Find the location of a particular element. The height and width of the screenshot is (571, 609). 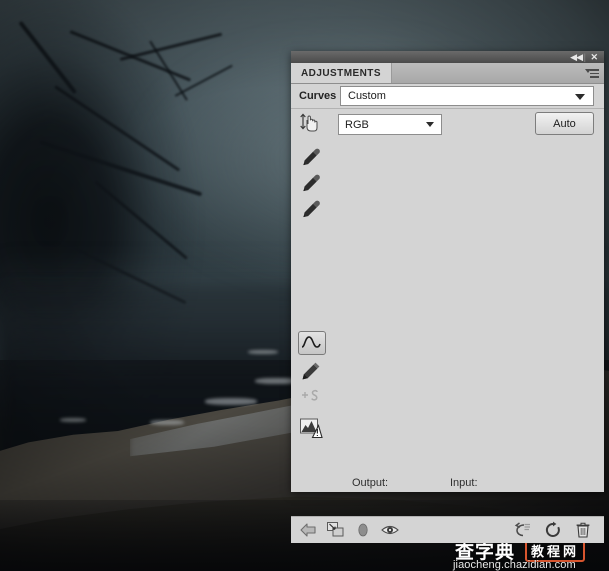

collapse-icon: ◀◀ is located at coordinates (576, 57).